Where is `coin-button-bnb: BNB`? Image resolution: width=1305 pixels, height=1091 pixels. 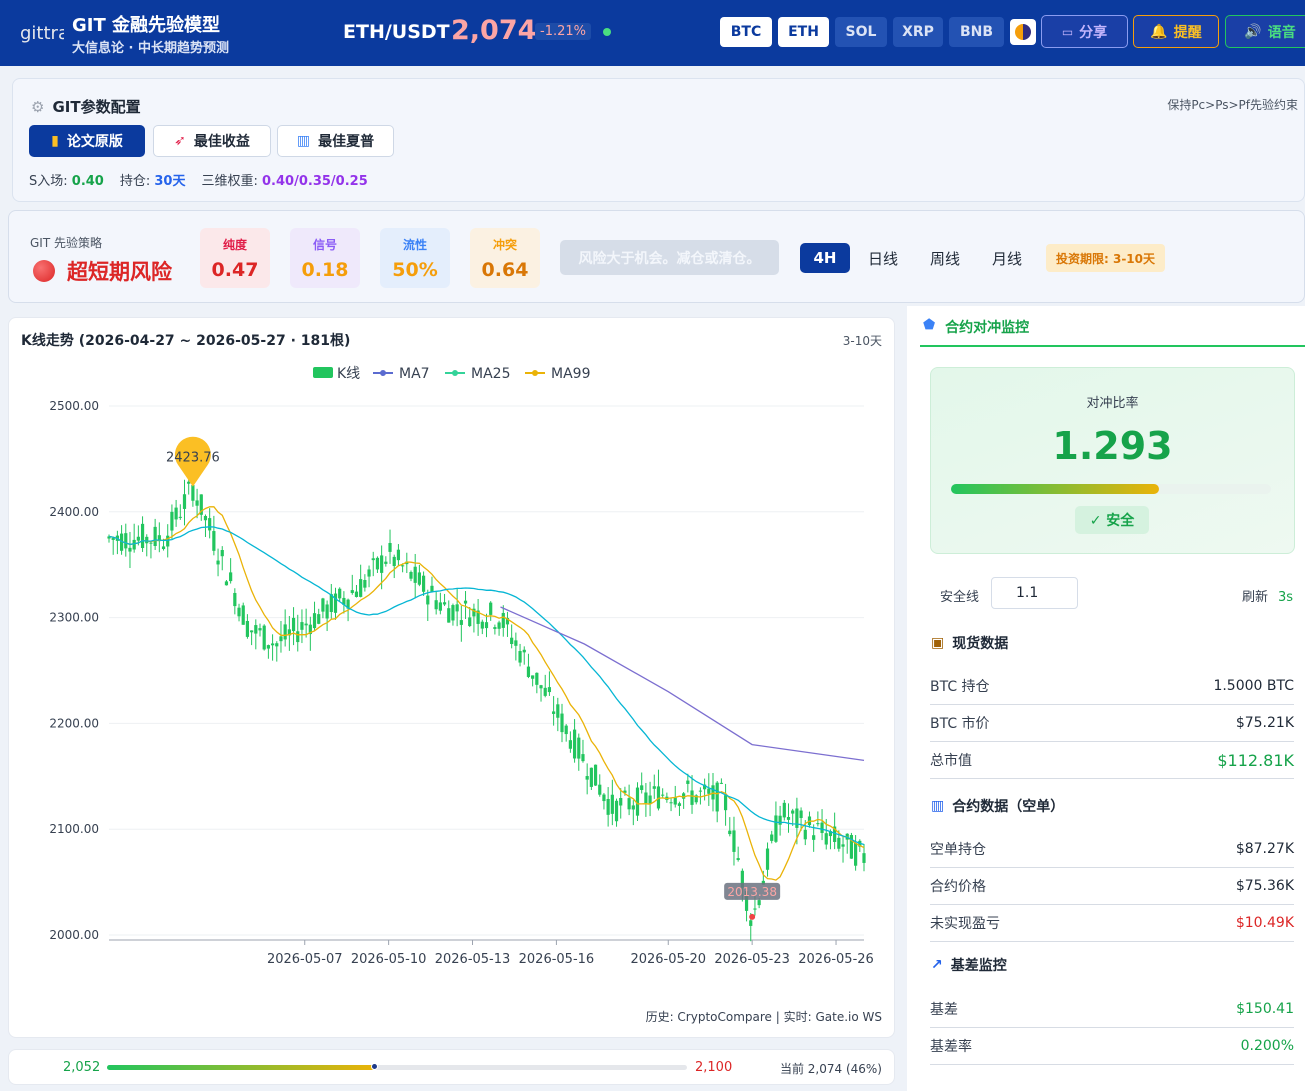 coin-button-bnb: BNB is located at coordinates (976, 32).